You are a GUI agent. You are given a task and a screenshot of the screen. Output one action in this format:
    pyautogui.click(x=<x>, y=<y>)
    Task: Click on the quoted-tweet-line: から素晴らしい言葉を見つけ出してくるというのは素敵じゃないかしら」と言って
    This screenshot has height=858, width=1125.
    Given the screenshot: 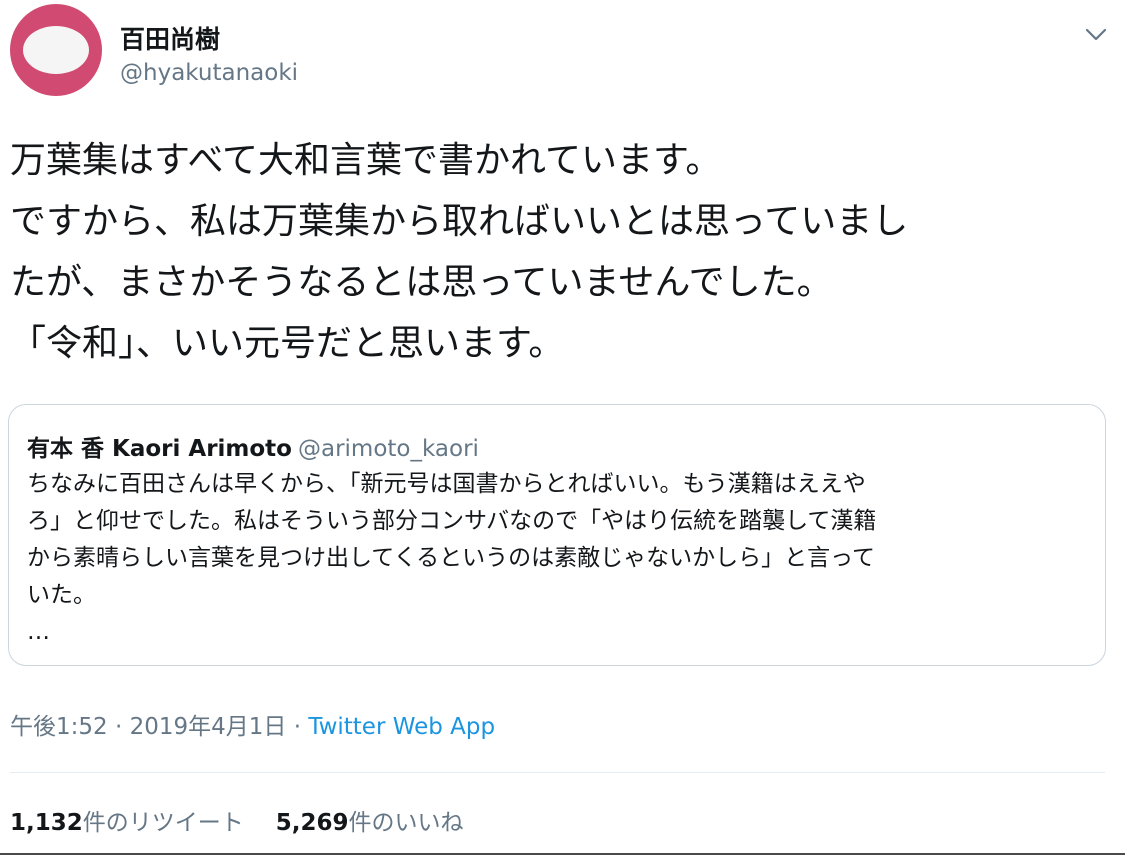 What is the action you would take?
    pyautogui.click(x=451, y=558)
    